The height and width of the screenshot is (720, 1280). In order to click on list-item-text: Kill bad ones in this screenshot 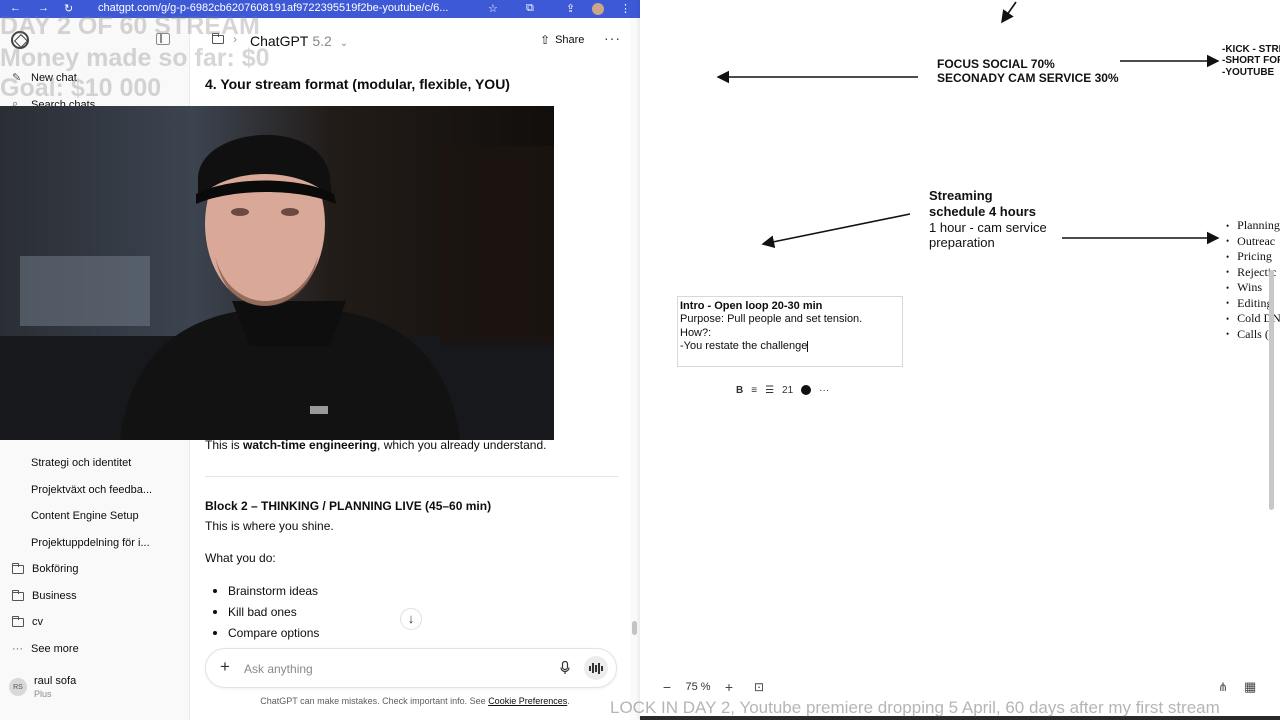, I will do `click(262, 612)`.